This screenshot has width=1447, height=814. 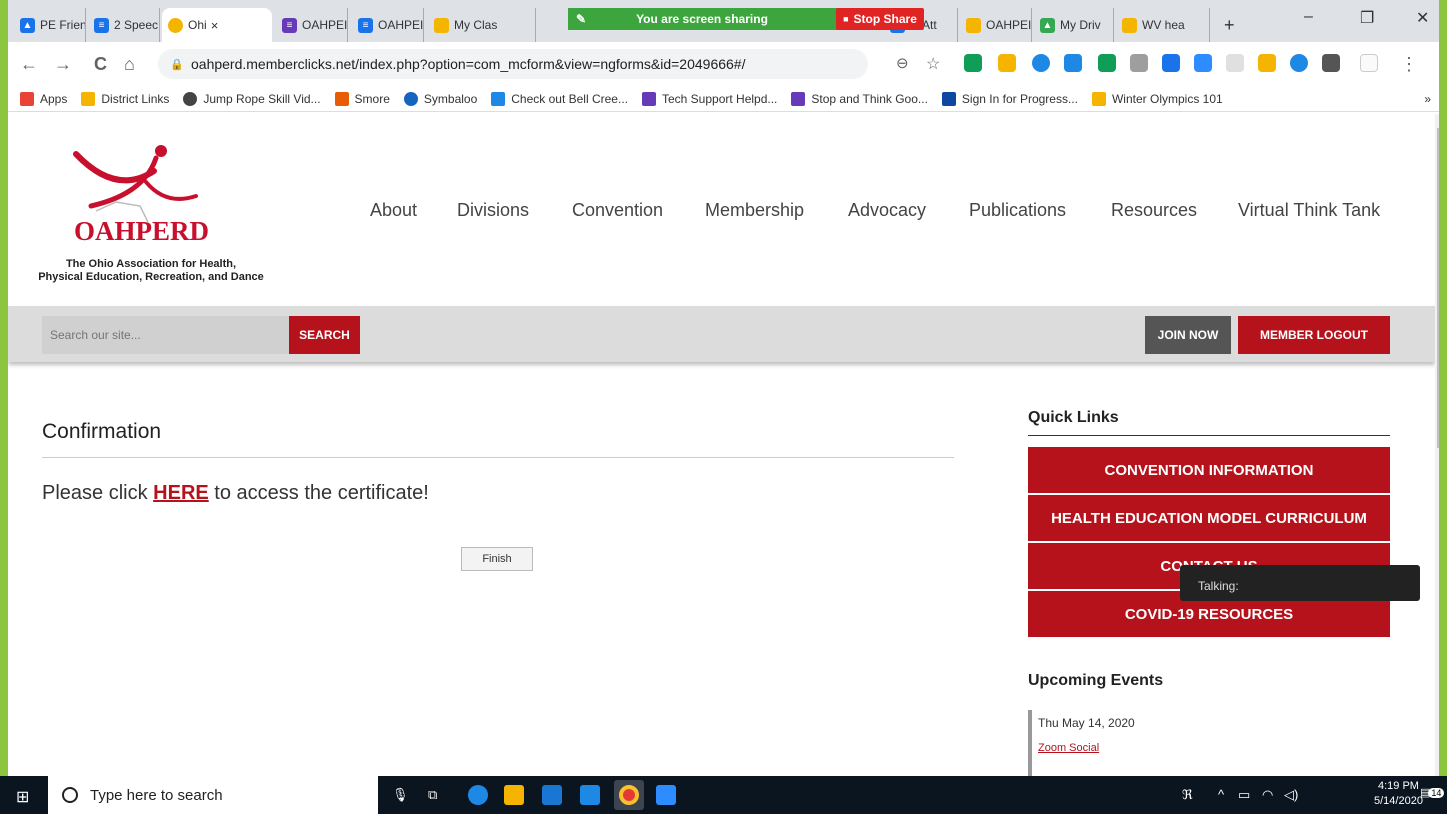 What do you see at coordinates (1233, 25) in the screenshot?
I see `new-tab-button: +` at bounding box center [1233, 25].